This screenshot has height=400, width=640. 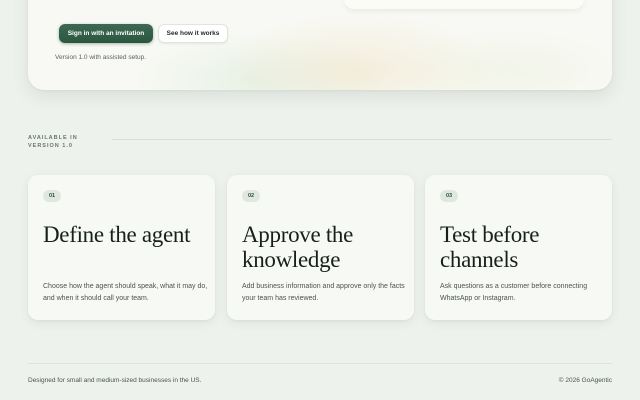 I want to click on see-how-it-works-button: See how it works, so click(x=193, y=33).